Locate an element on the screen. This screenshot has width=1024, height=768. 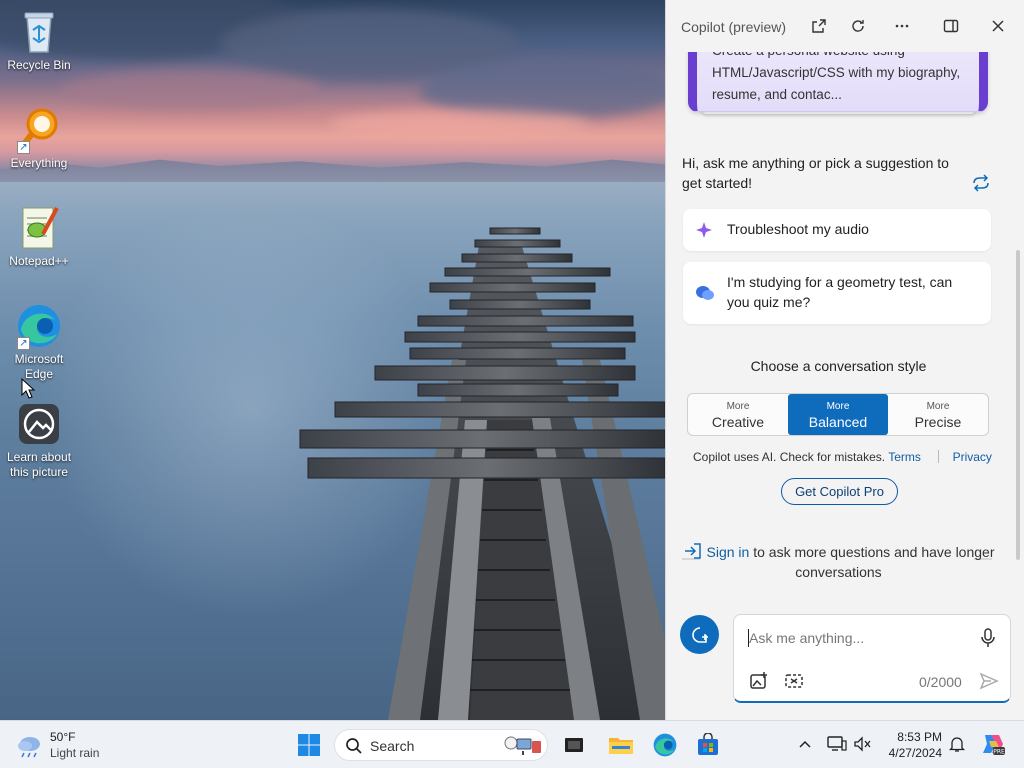
send-icon is located at coordinates (989, 681).